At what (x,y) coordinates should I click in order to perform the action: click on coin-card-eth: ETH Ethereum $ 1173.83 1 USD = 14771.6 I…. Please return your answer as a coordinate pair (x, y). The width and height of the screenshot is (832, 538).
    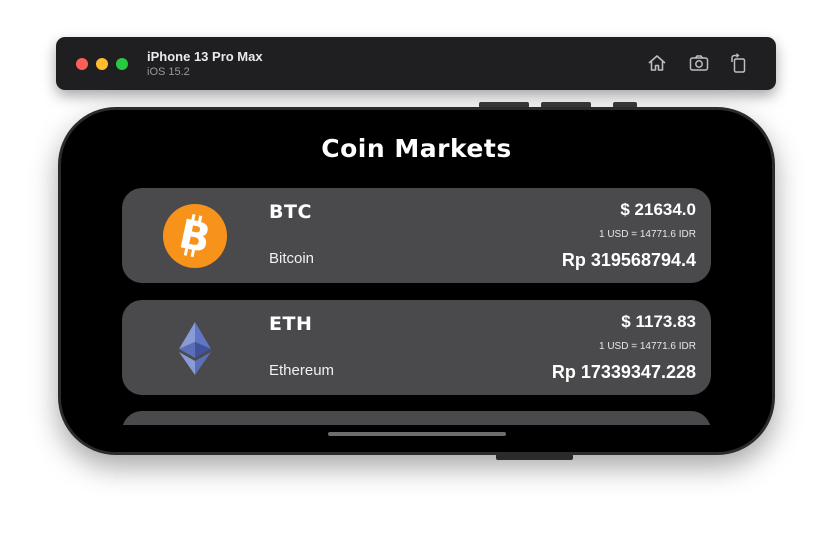
    Looking at the image, I should click on (416, 347).